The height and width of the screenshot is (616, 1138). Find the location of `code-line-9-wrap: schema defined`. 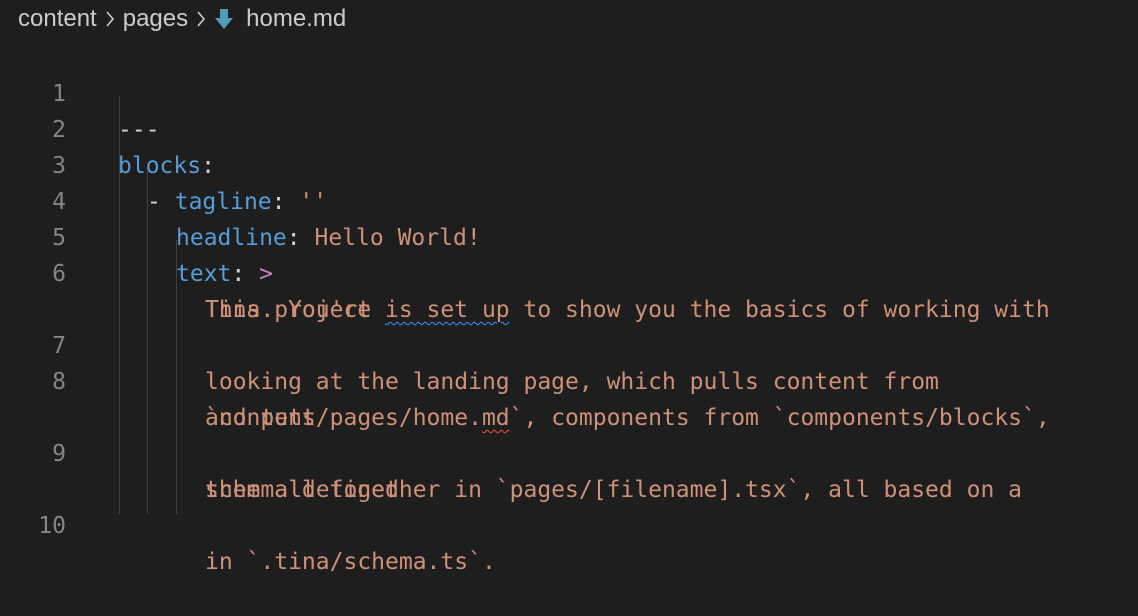

code-line-9-wrap: schema defined is located at coordinates (569, 469).